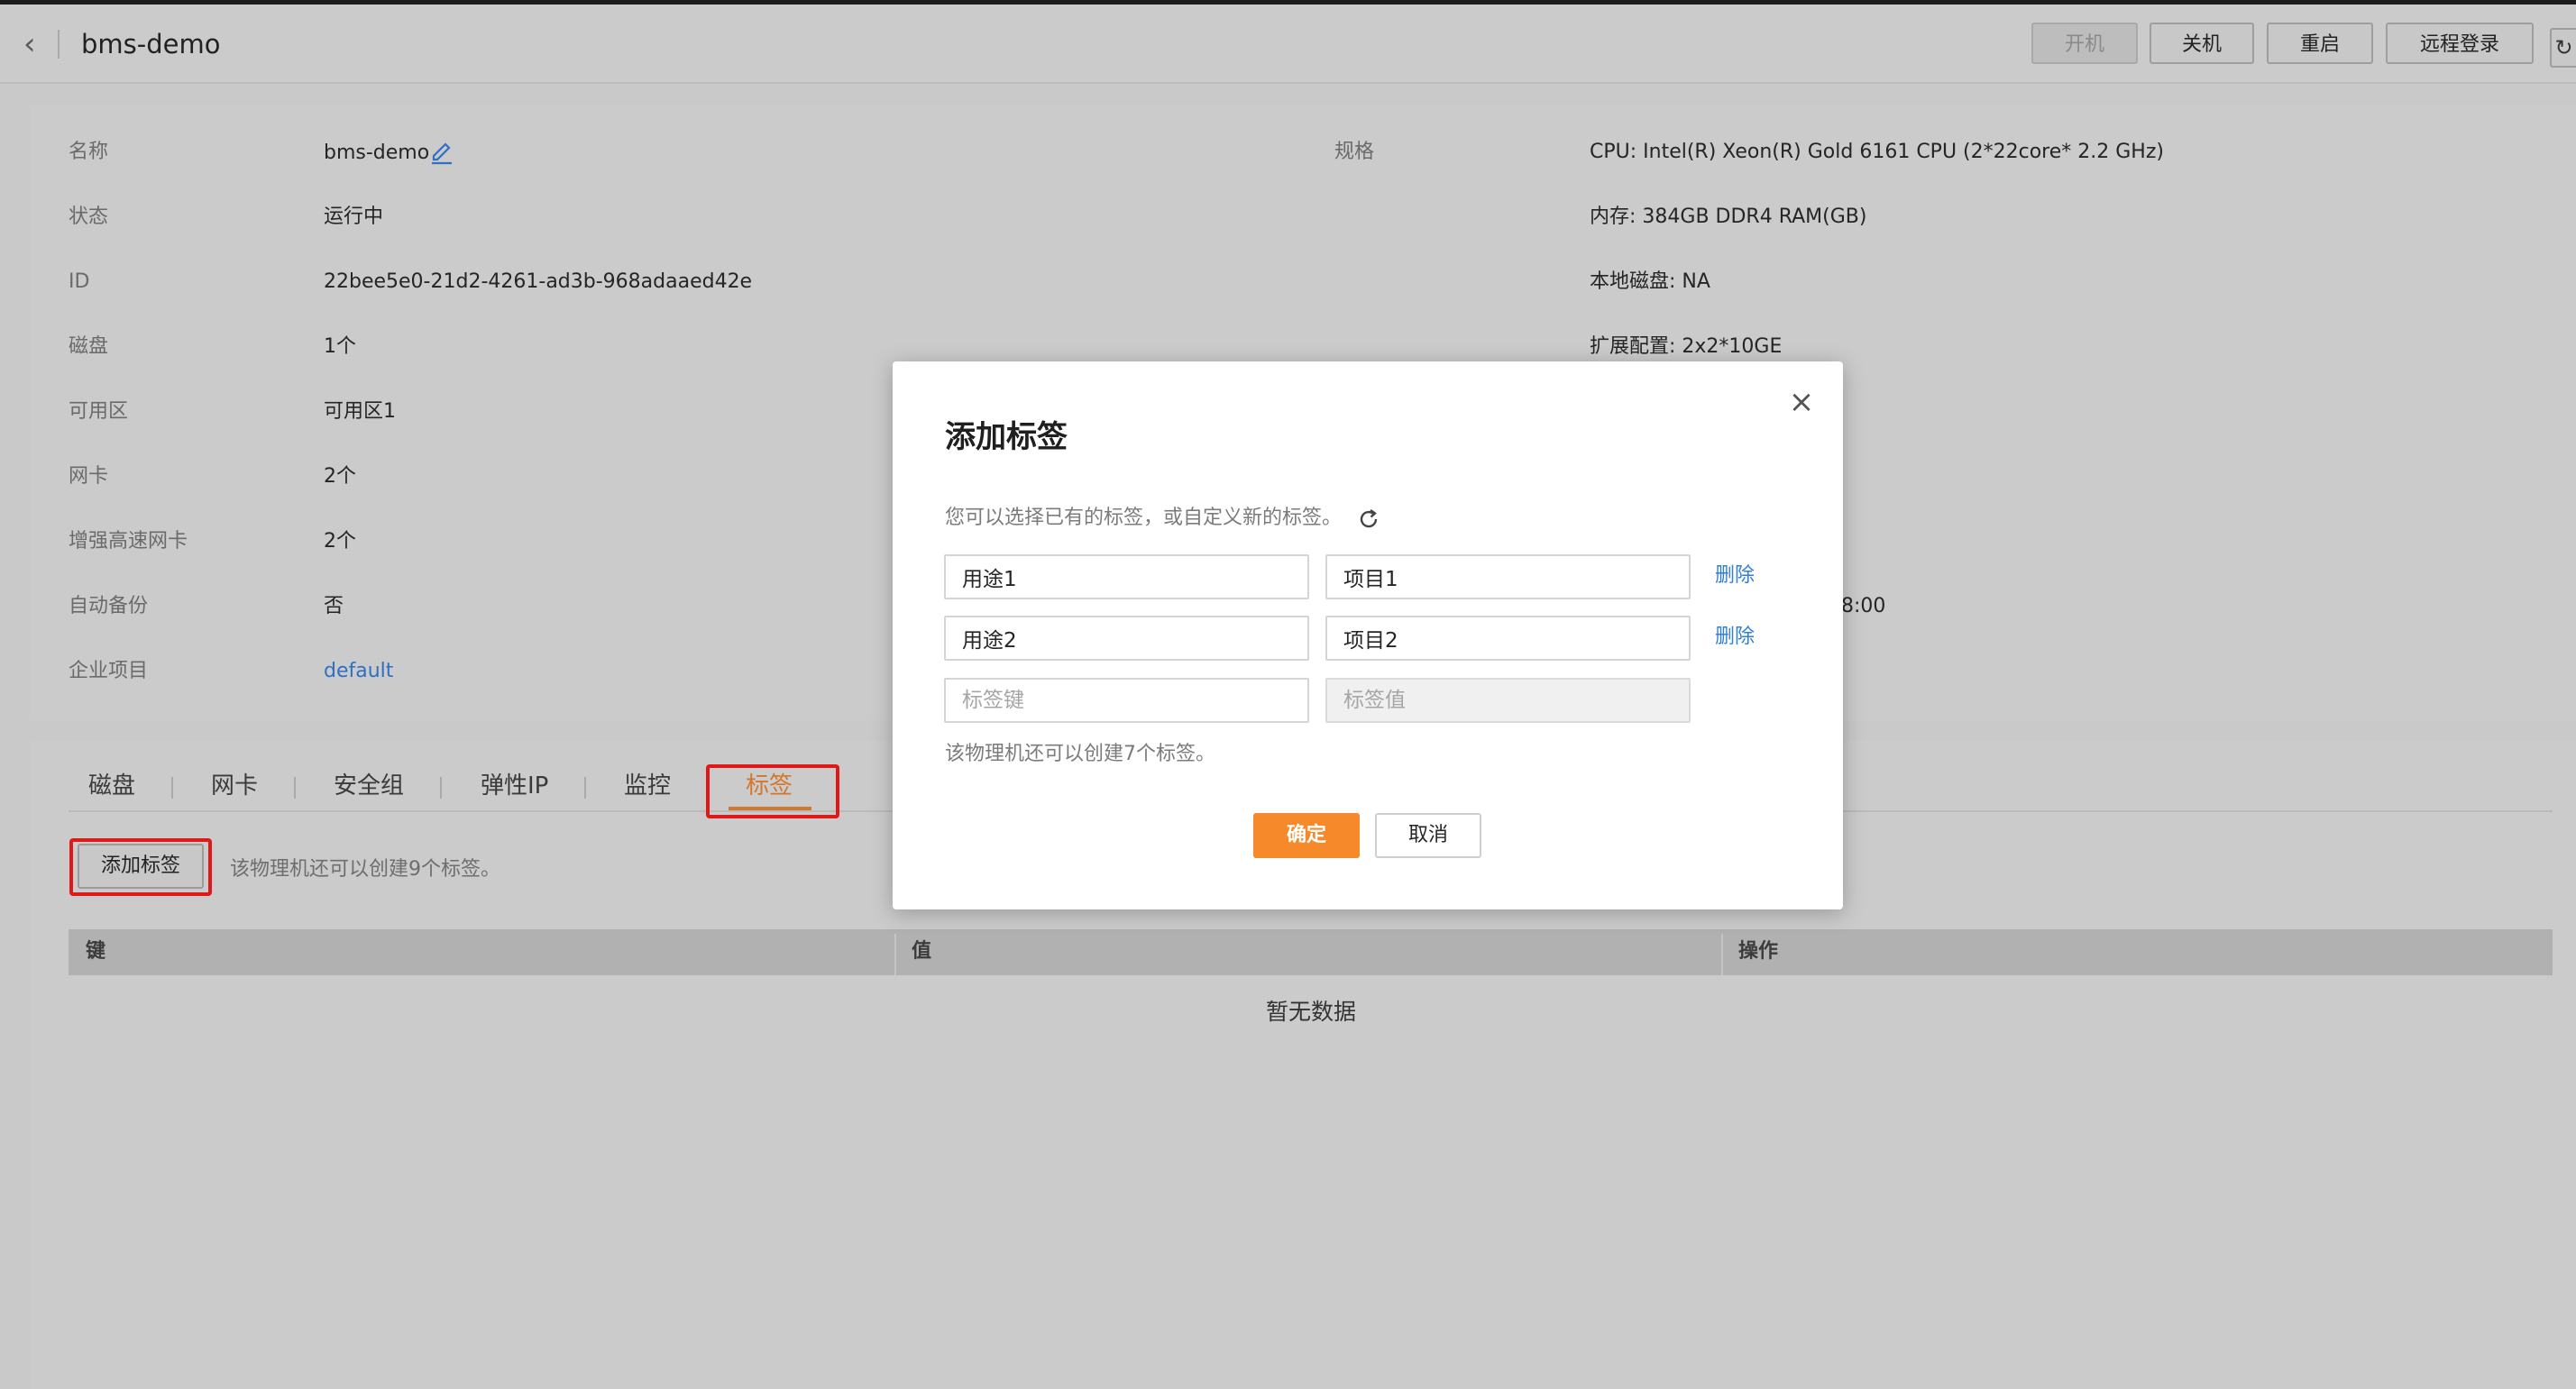 The width and height of the screenshot is (2576, 1389). Describe the element at coordinates (1650, 281) in the screenshot. I see `spec-local-disk: 本地磁盘: NA` at that location.